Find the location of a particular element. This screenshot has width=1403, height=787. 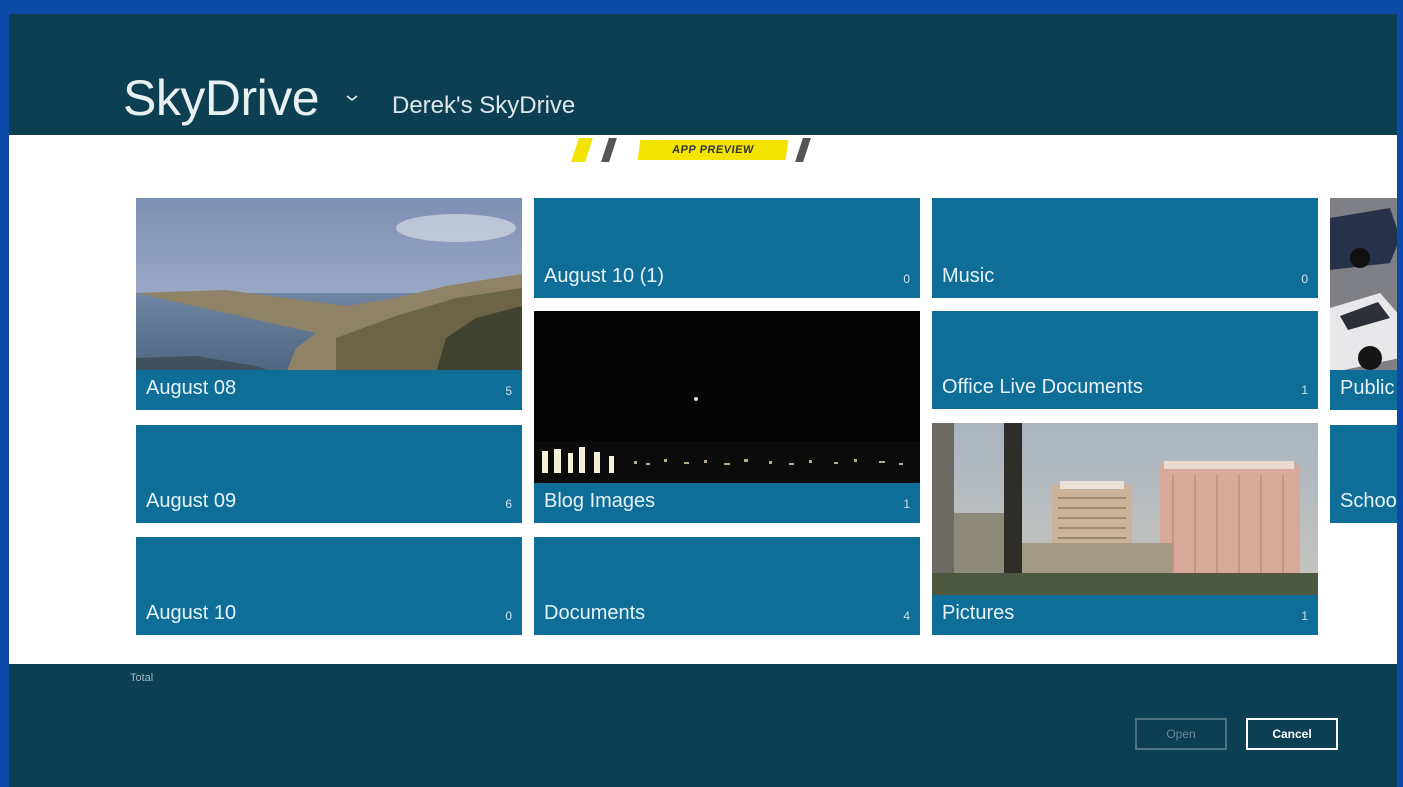

folder-tile-blog-images: Blog Images 1 is located at coordinates (727, 417).